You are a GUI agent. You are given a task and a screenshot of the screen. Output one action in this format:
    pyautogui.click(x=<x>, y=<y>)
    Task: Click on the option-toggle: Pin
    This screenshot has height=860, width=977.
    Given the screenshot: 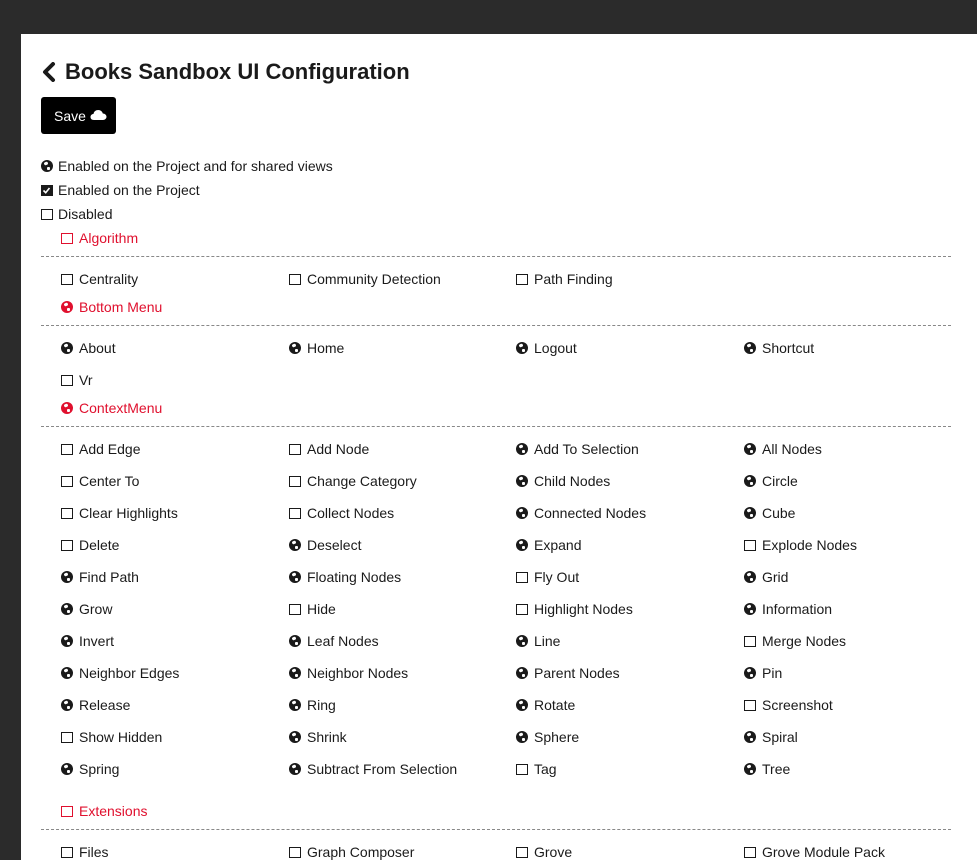 What is the action you would take?
    pyautogui.click(x=857, y=673)
    